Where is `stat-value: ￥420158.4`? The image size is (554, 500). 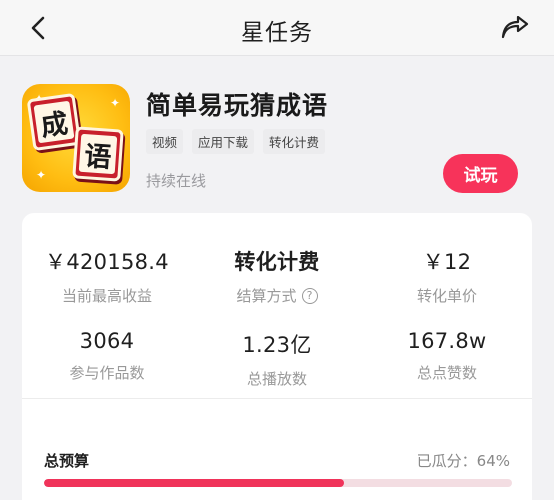
stat-value: ￥420158.4 is located at coordinates (107, 262).